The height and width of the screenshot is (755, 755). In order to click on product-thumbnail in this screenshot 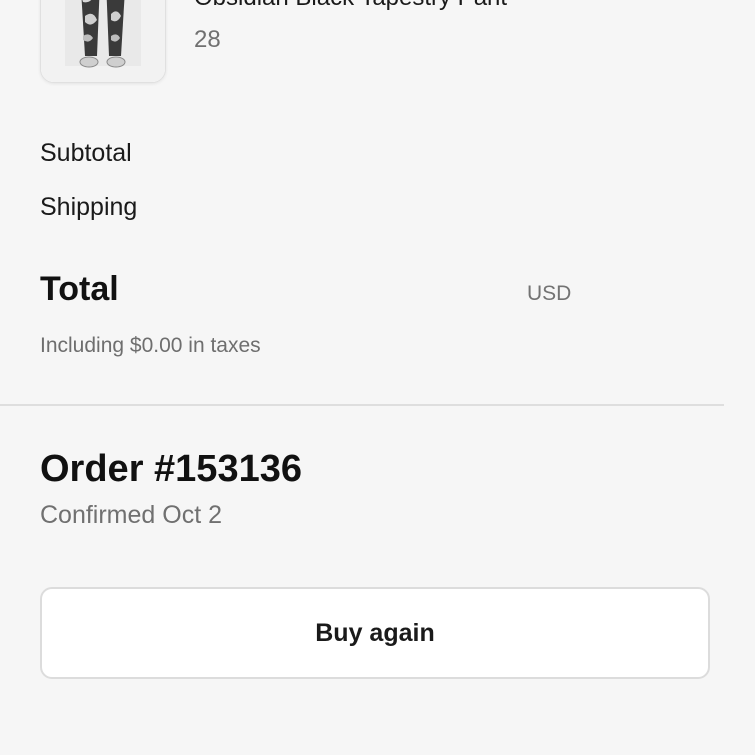, I will do `click(103, 41)`.